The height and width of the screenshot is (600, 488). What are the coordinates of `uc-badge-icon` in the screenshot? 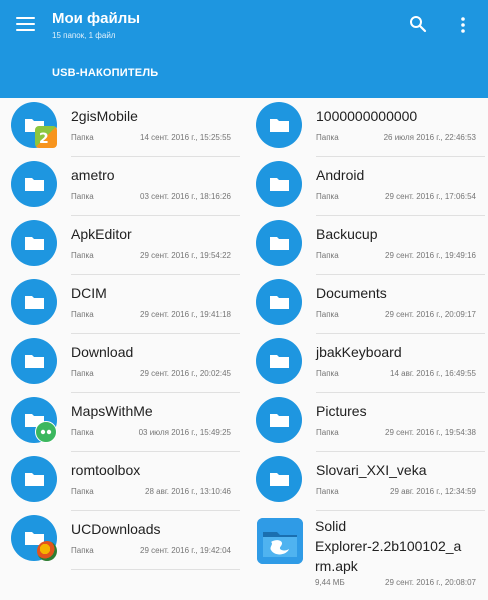 It's located at (47, 551).